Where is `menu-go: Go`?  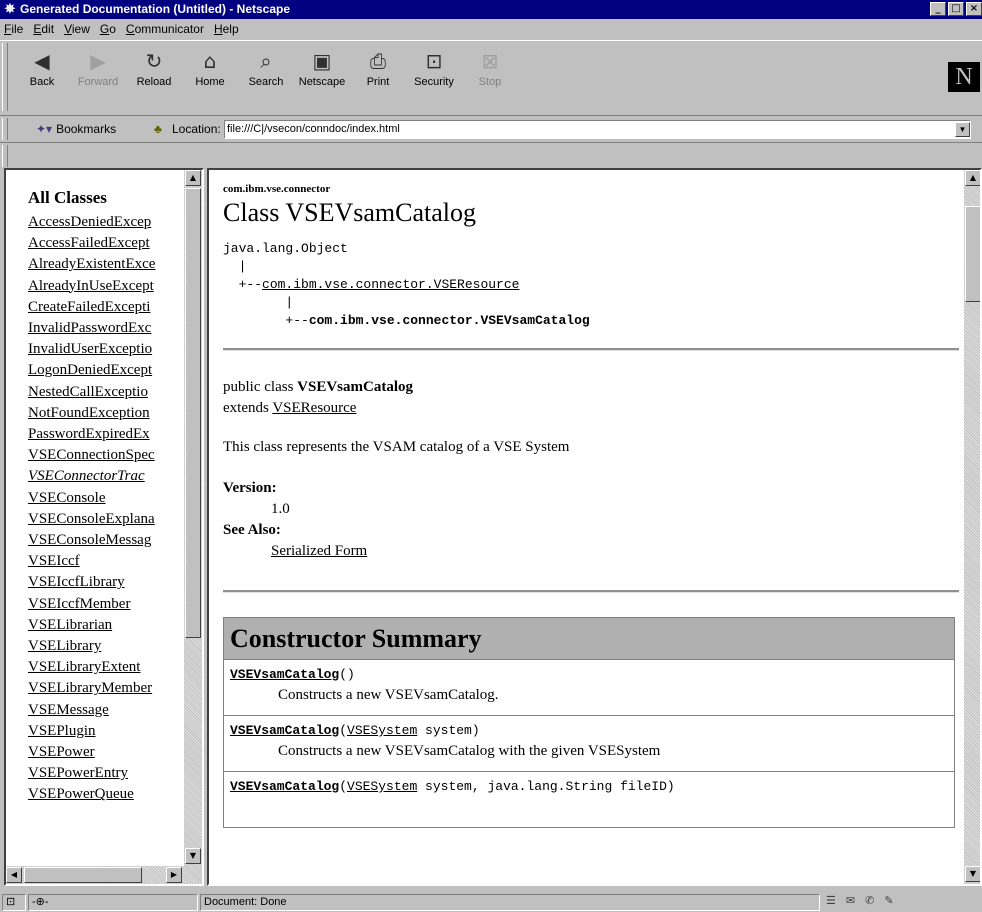 menu-go: Go is located at coordinates (108, 29).